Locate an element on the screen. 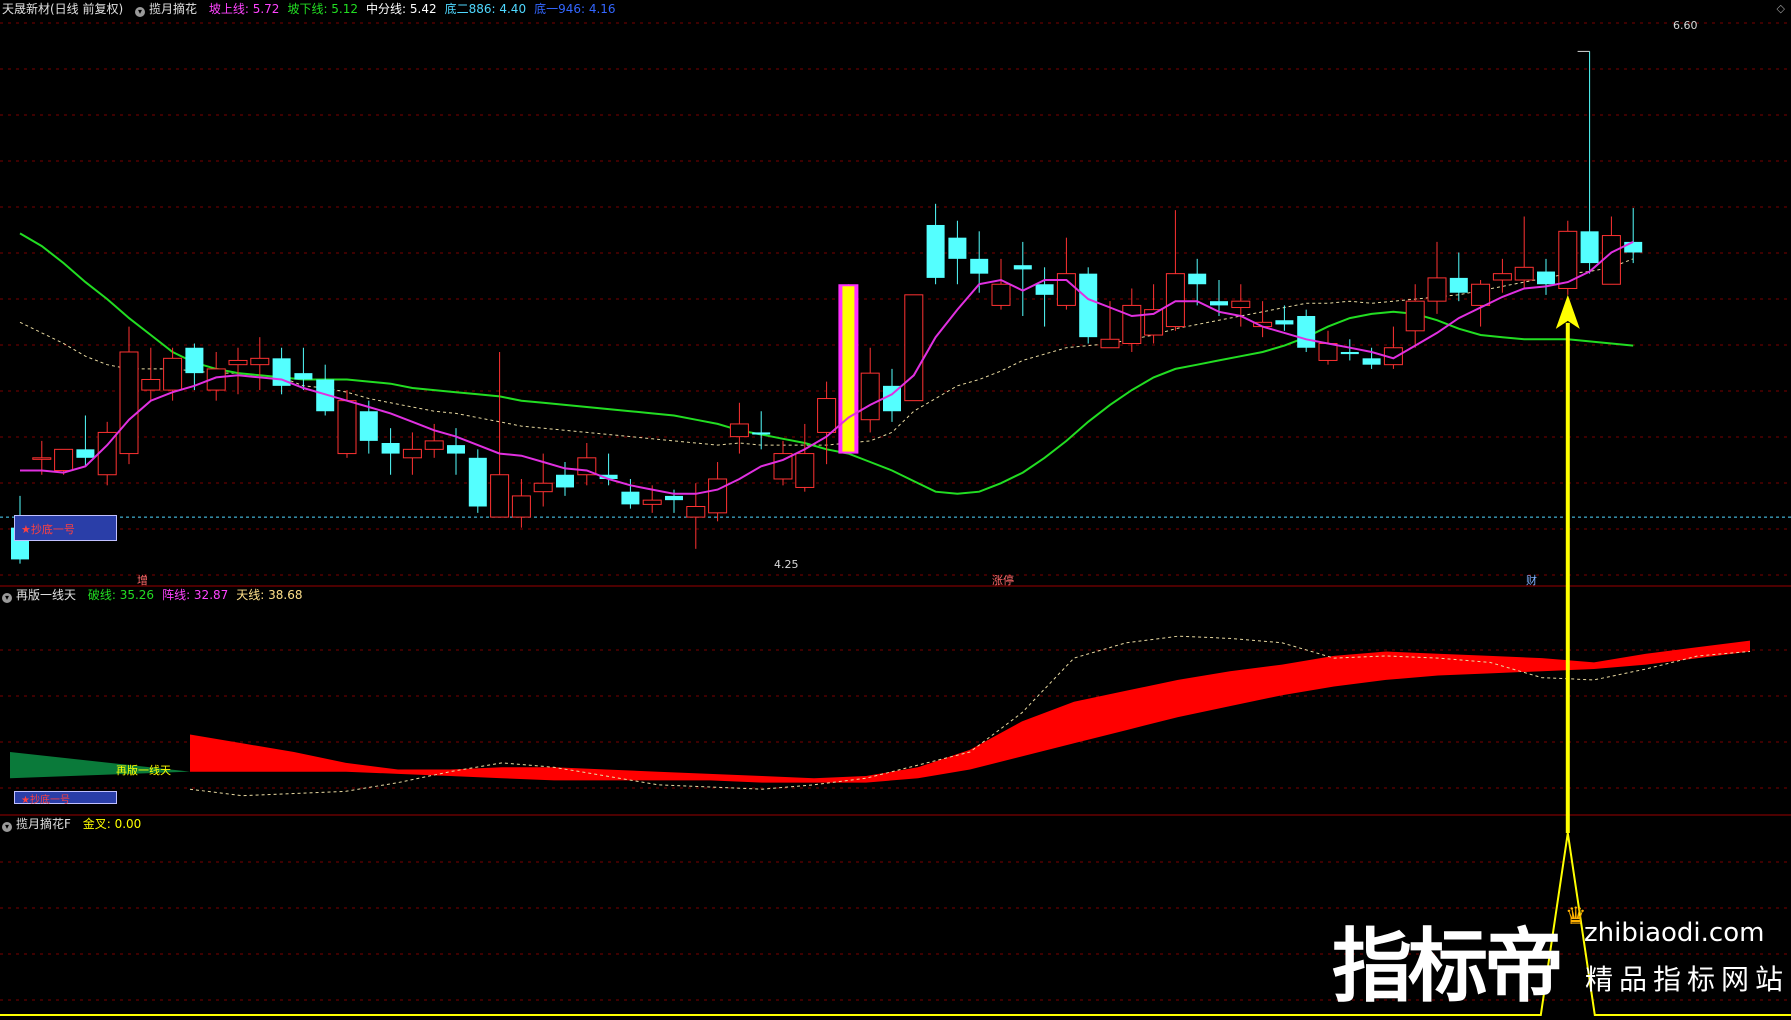 This screenshot has width=1791, height=1020. panel2-name: 再版一线天 is located at coordinates (46, 595).